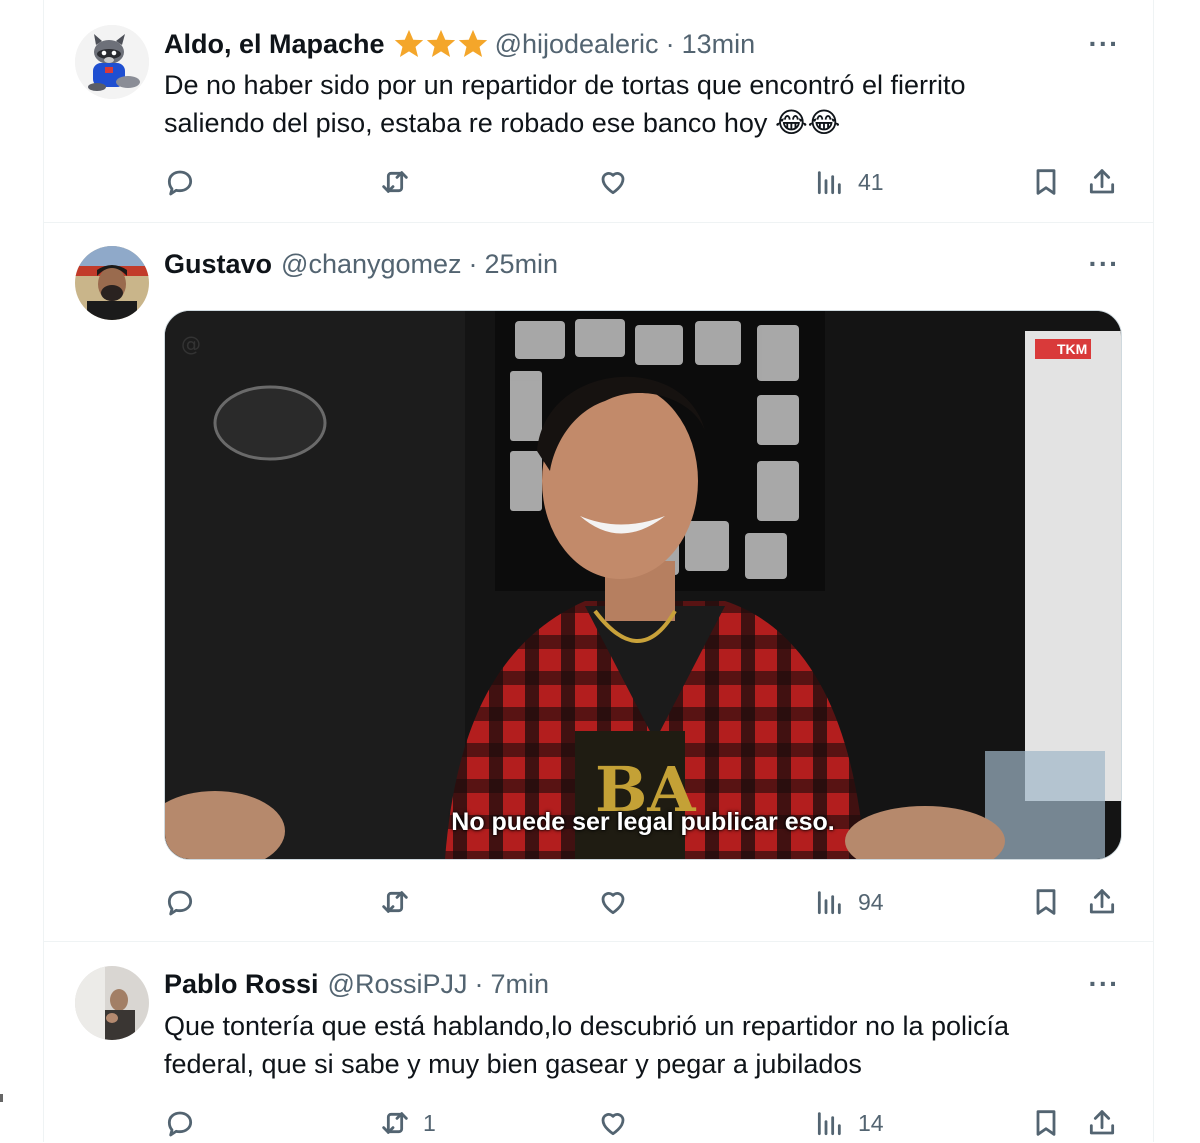 Image resolution: width=1200 pixels, height=1143 pixels. What do you see at coordinates (577, 44) in the screenshot?
I see `handle: @hijodealeric` at bounding box center [577, 44].